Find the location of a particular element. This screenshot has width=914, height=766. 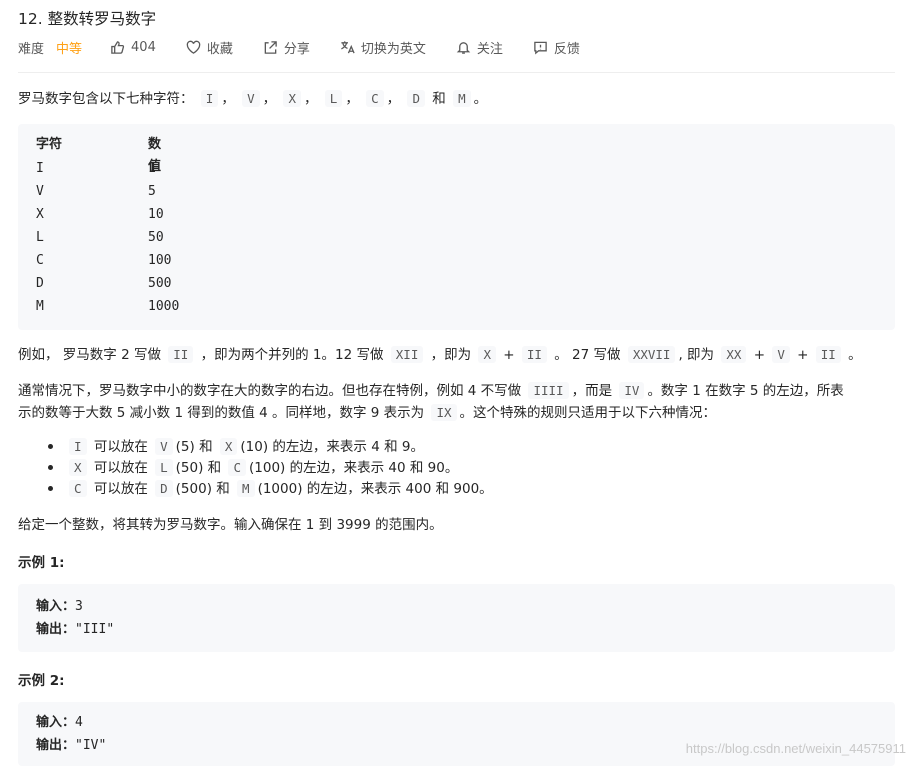

example-output-line: 输出："III" is located at coordinates (75, 629).